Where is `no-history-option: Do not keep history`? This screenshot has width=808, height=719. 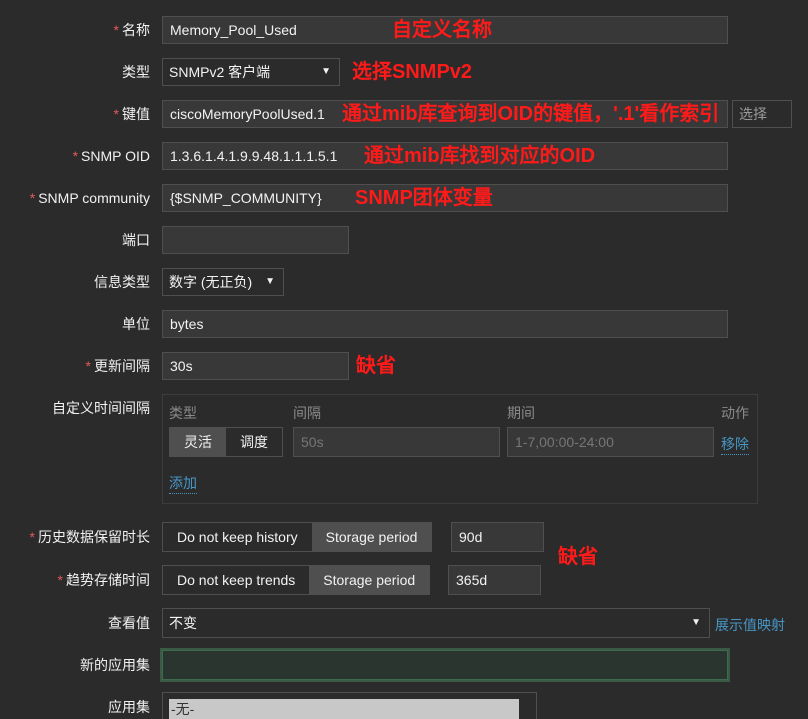
no-history-option: Do not keep history is located at coordinates (237, 537).